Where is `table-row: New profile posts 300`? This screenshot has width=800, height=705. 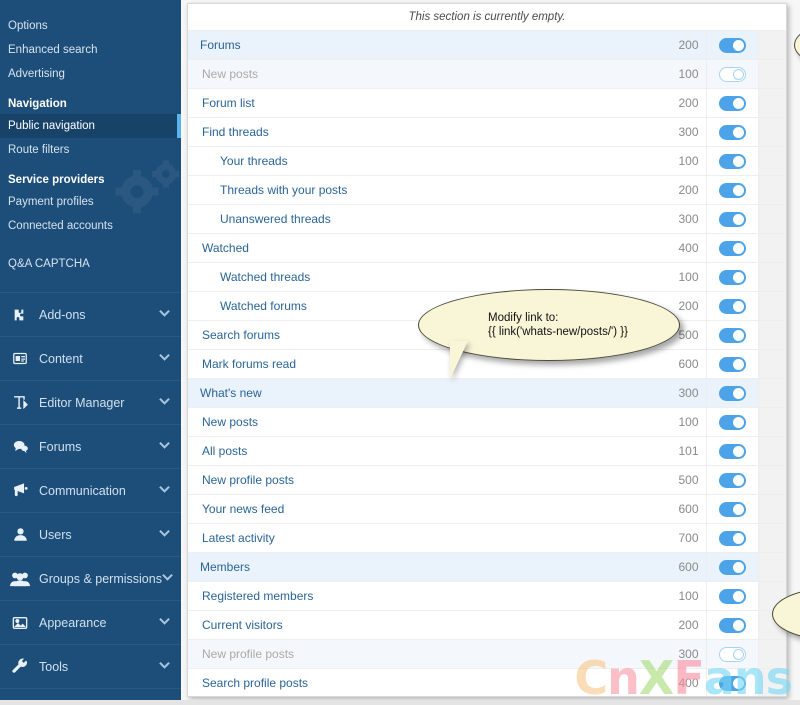 table-row: New profile posts 300 is located at coordinates (487, 654).